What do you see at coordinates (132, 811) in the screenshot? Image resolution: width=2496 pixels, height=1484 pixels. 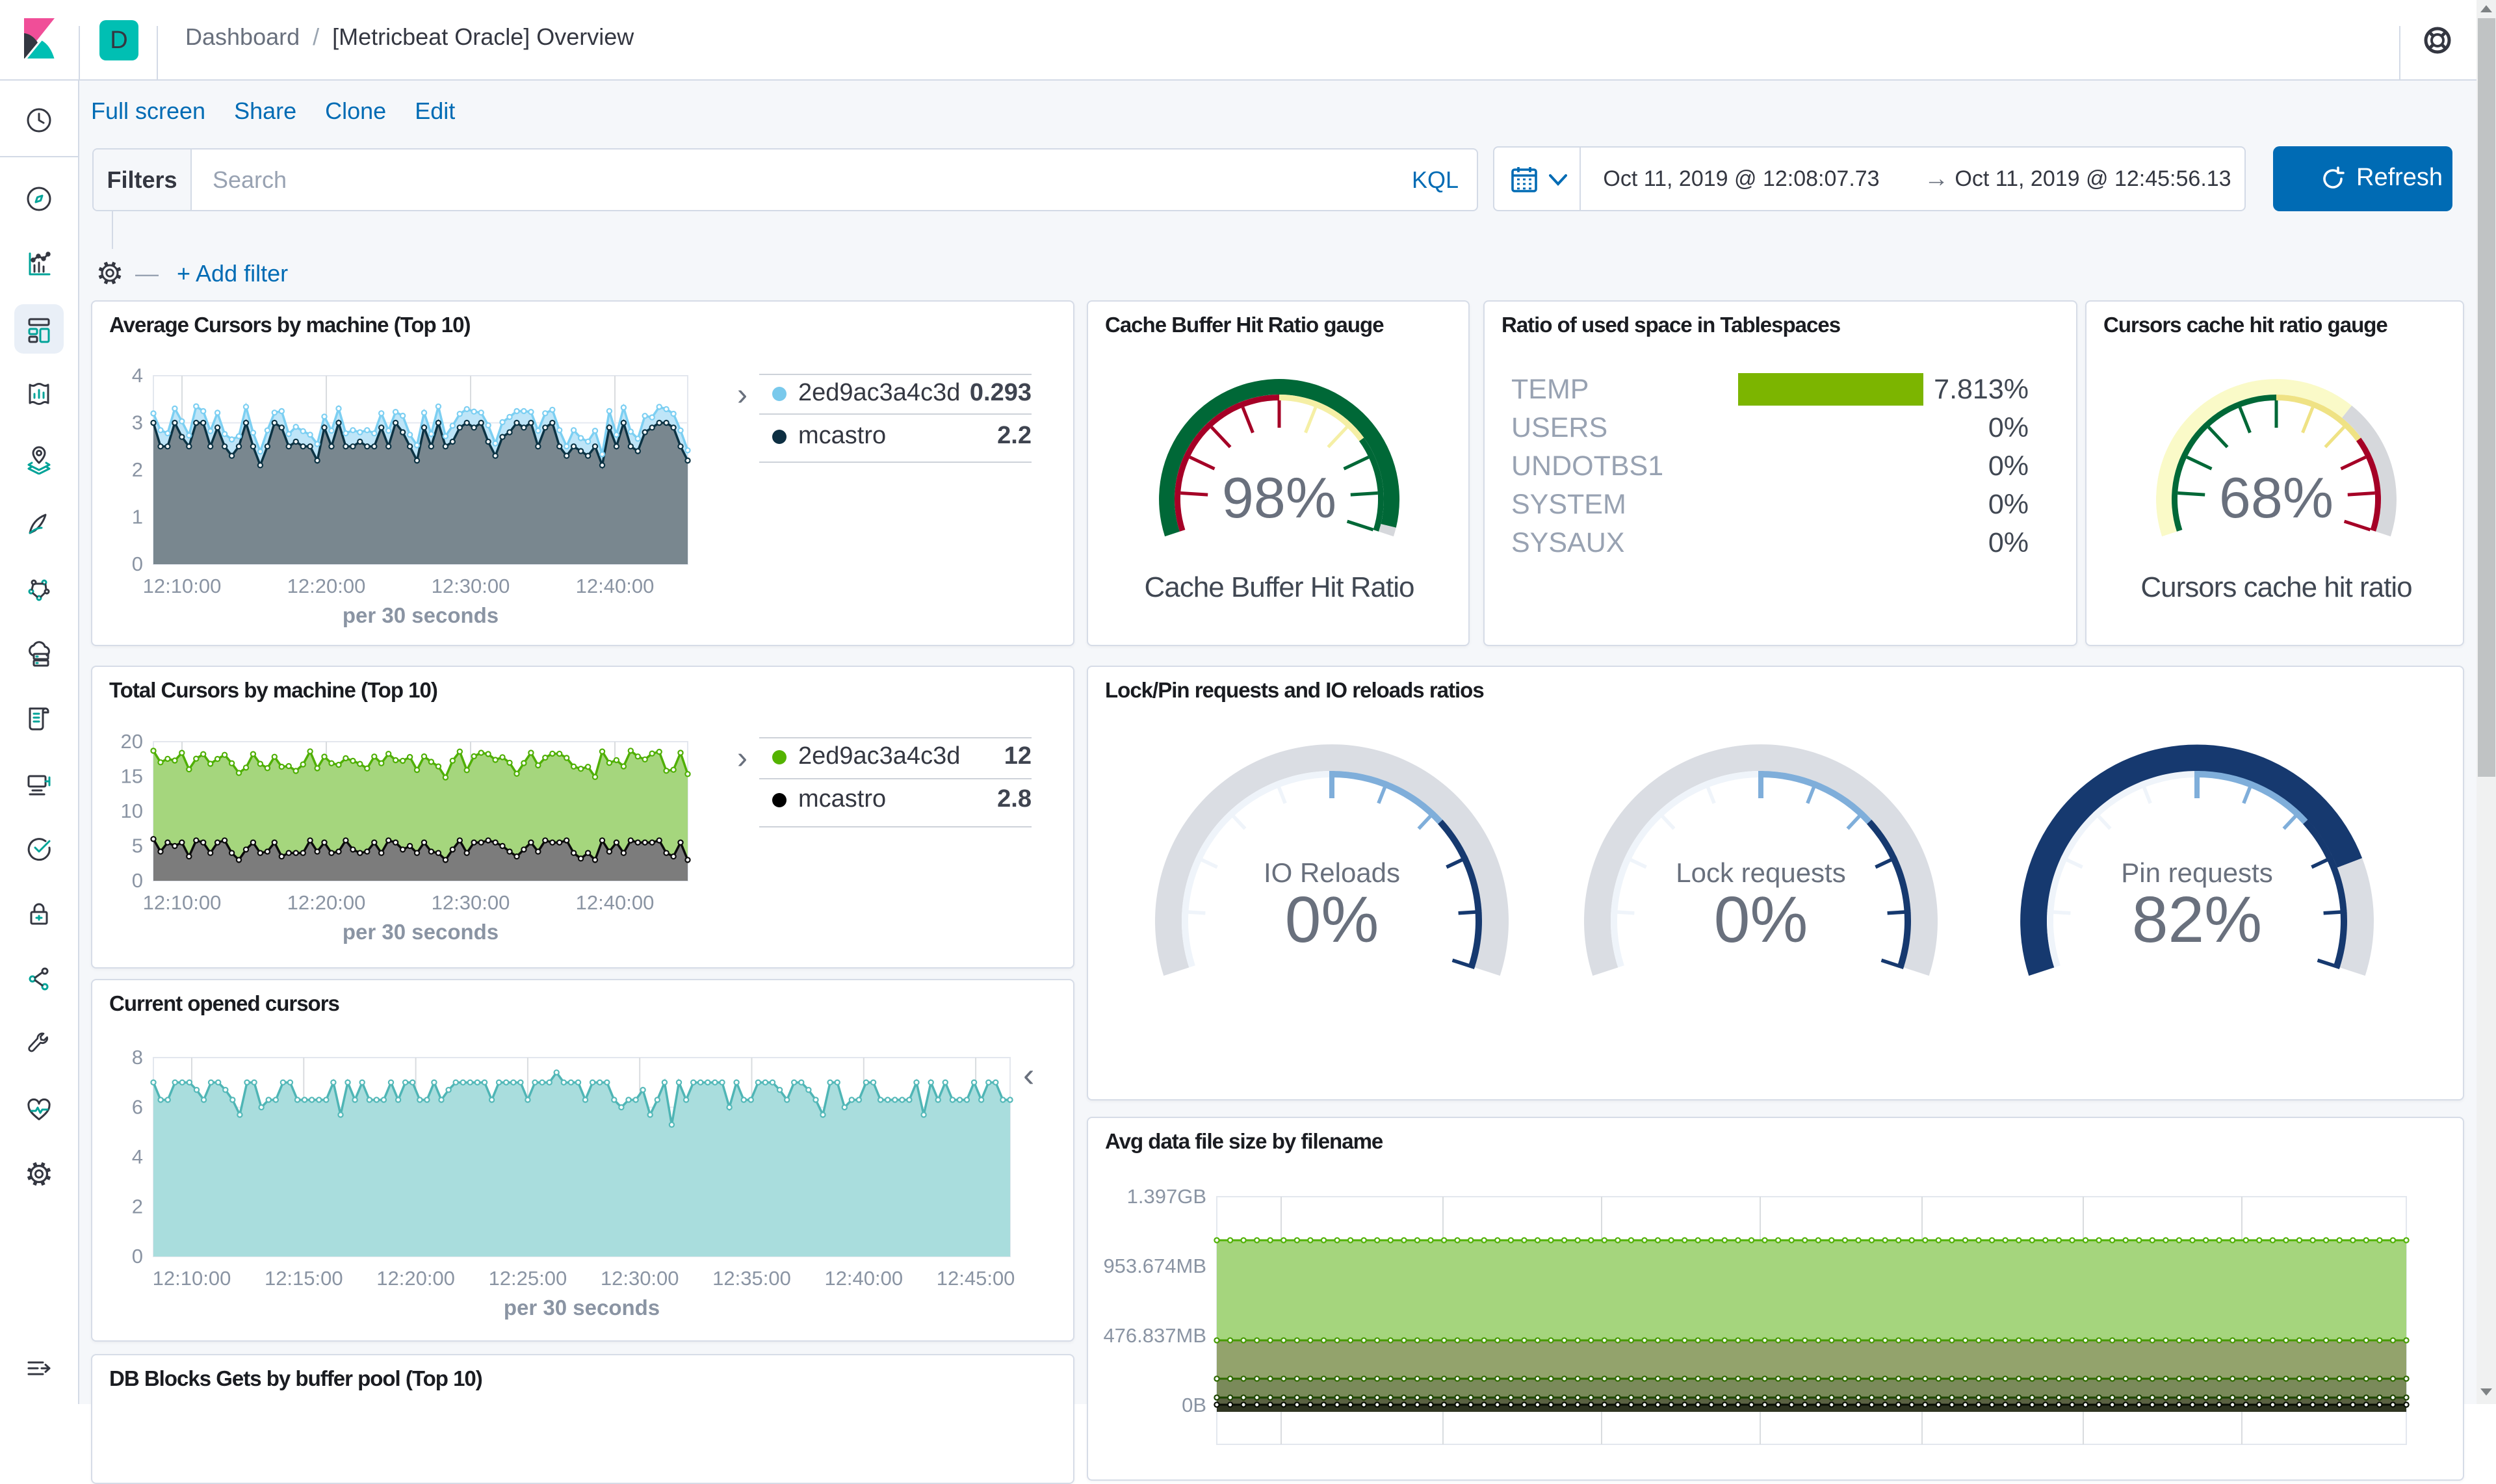 I see `svg-text: 10` at bounding box center [132, 811].